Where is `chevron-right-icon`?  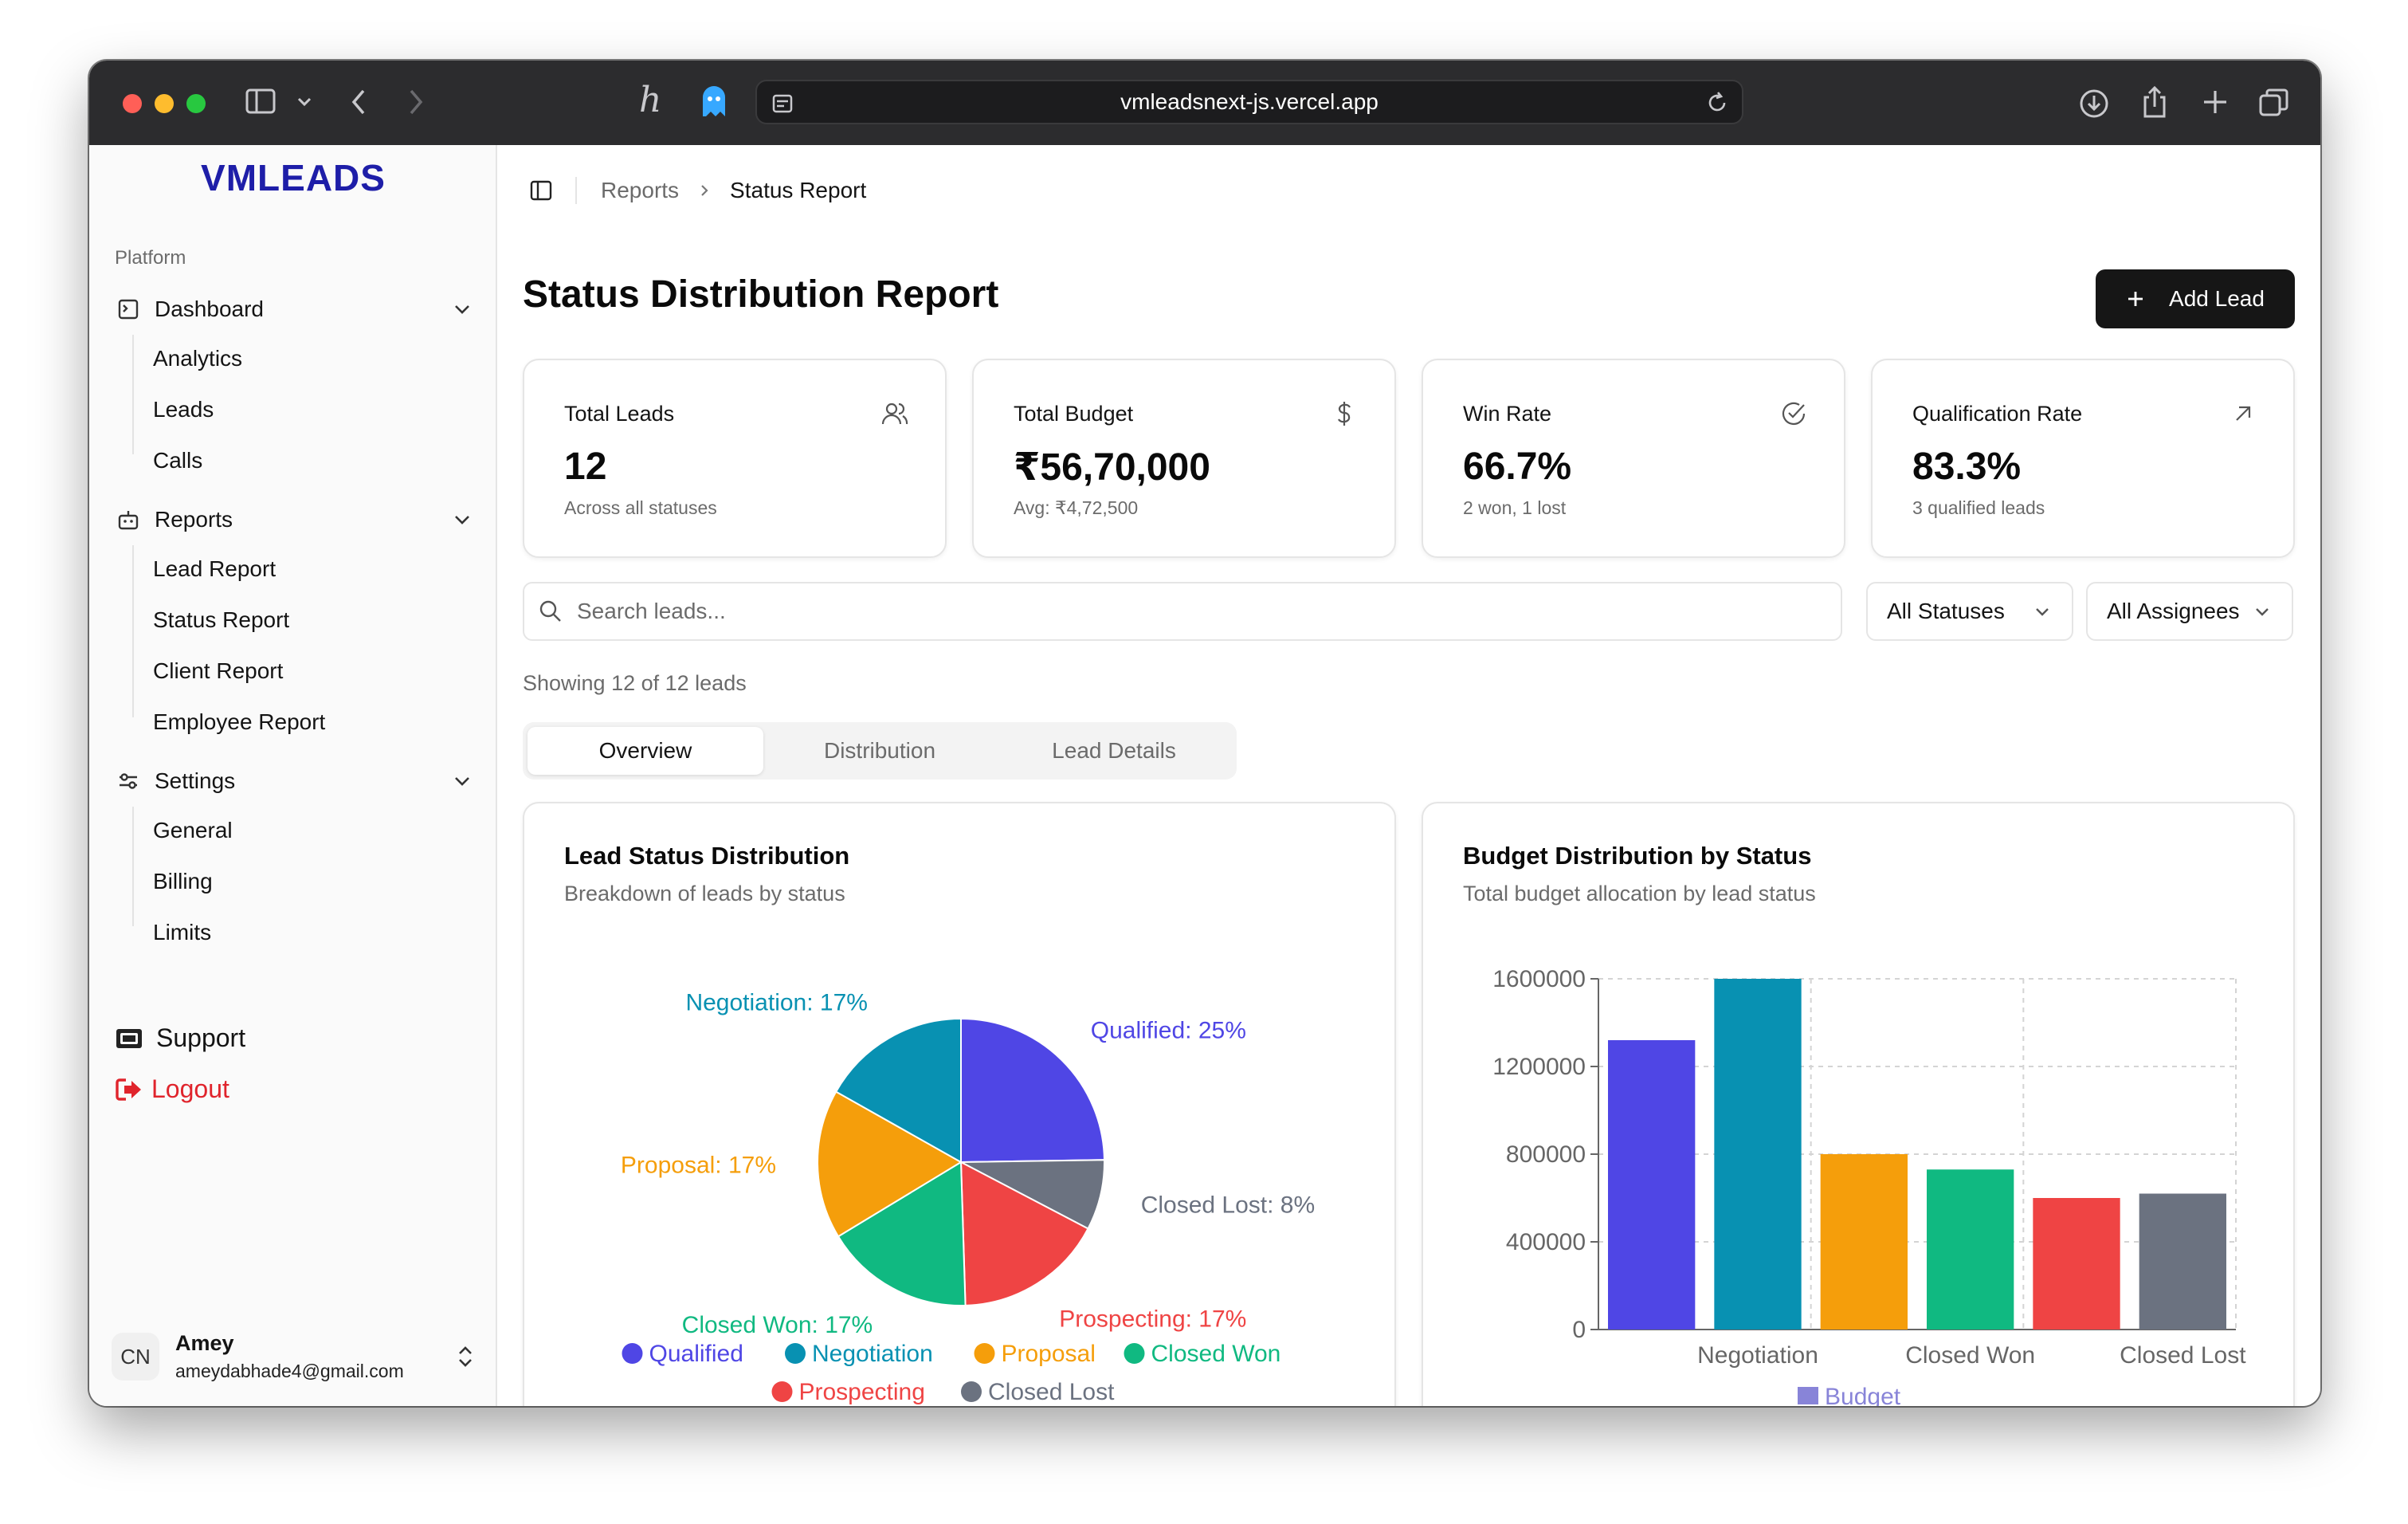 chevron-right-icon is located at coordinates (704, 190).